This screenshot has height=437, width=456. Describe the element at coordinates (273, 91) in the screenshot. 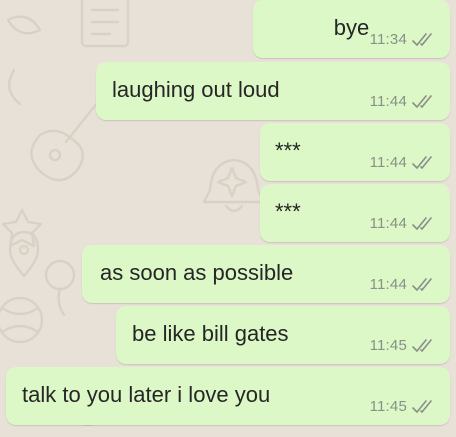

I see `message-bubble-outgoing: laughing out loud 11:44` at that location.